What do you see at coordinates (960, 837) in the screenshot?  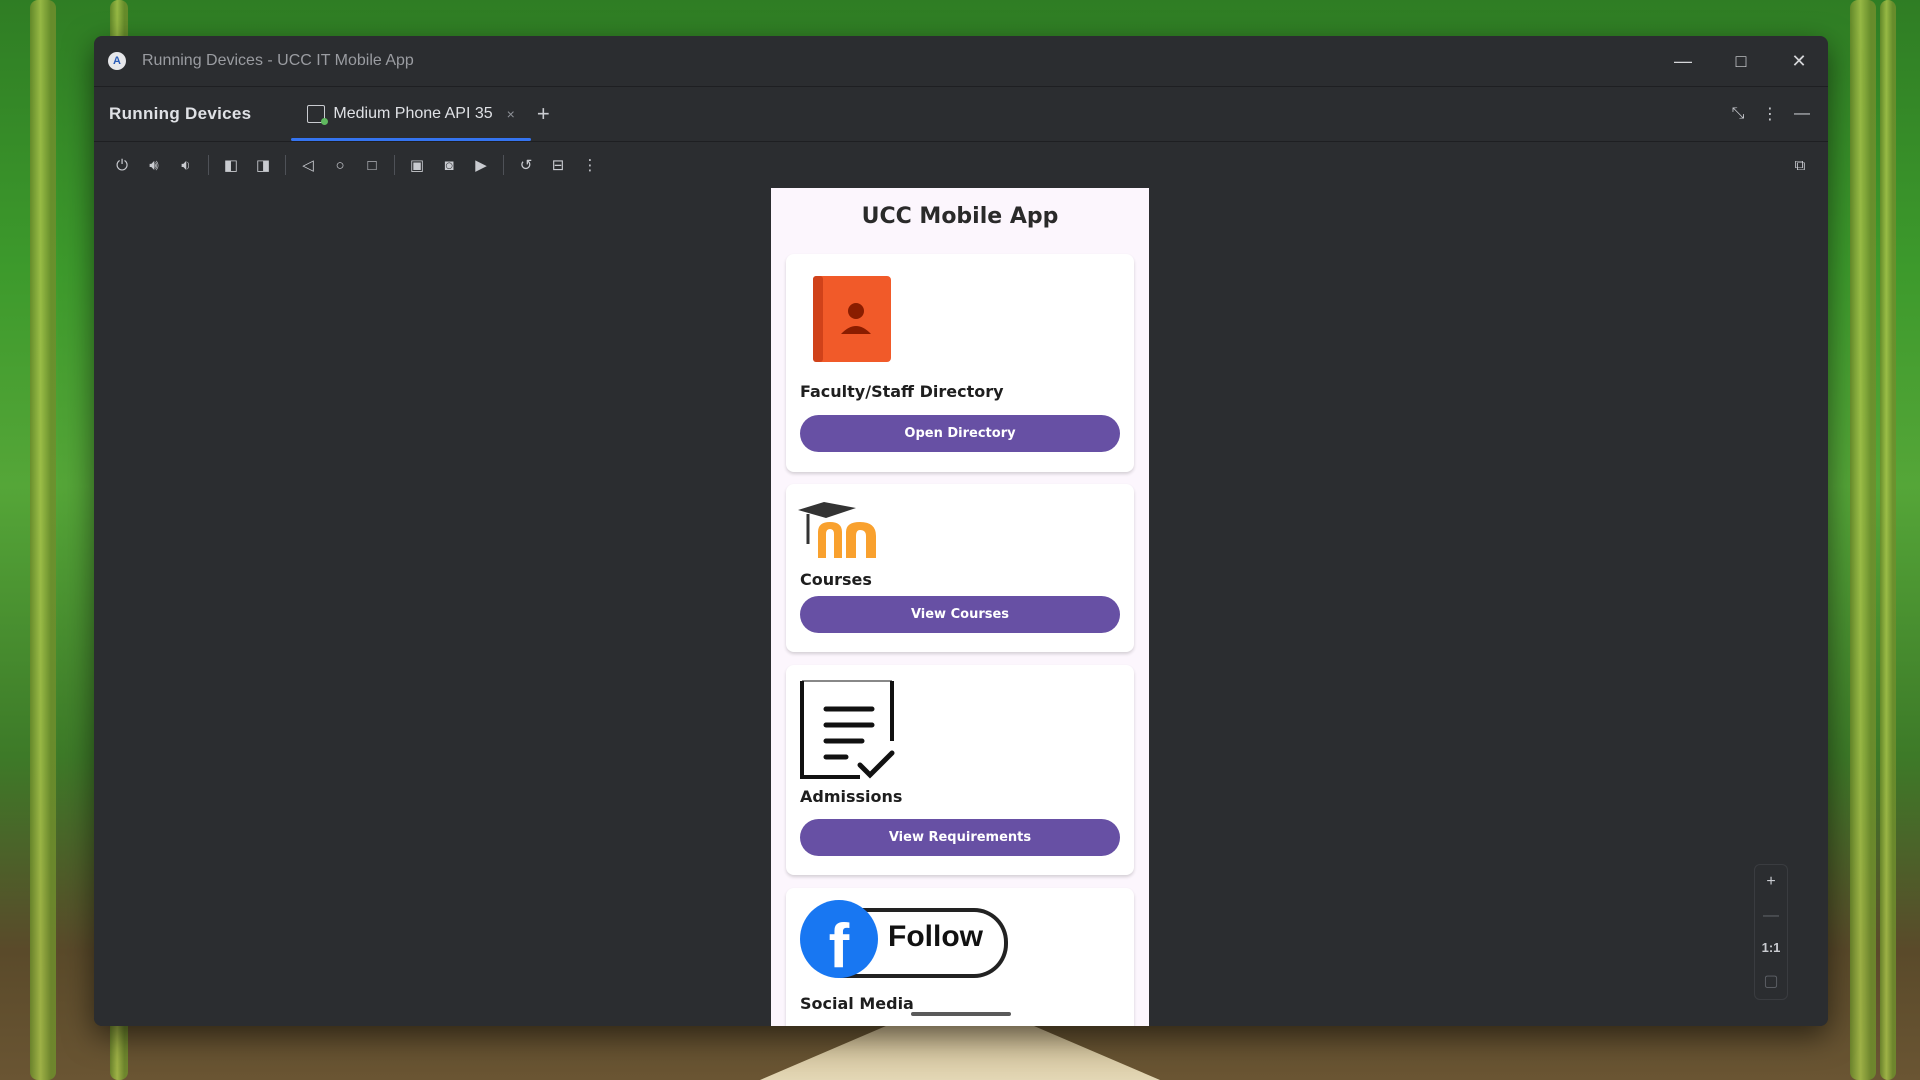 I see `view-requirements-button: View Requirements` at bounding box center [960, 837].